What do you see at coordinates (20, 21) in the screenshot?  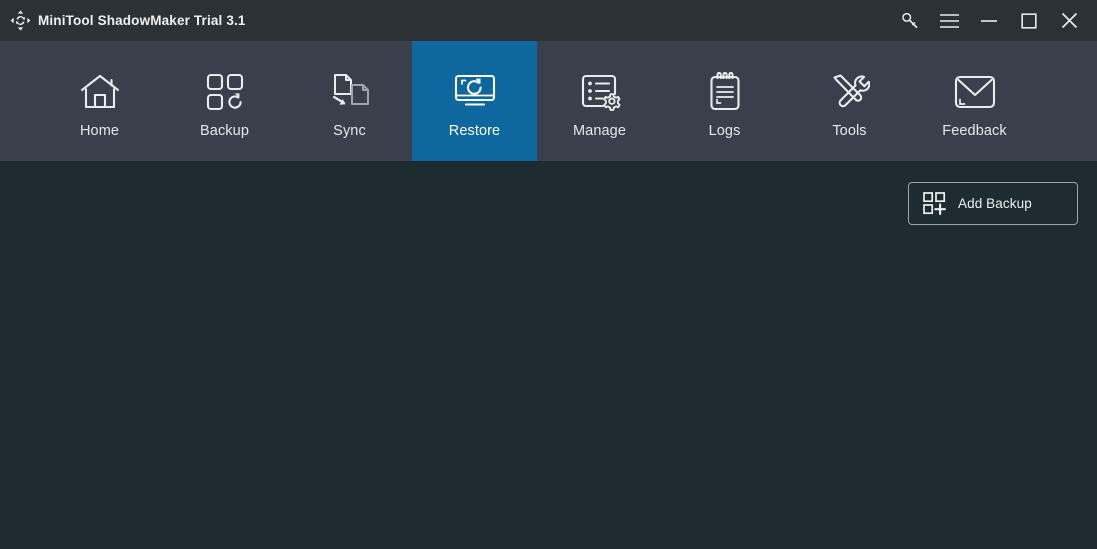 I see `app-logo-icon` at bounding box center [20, 21].